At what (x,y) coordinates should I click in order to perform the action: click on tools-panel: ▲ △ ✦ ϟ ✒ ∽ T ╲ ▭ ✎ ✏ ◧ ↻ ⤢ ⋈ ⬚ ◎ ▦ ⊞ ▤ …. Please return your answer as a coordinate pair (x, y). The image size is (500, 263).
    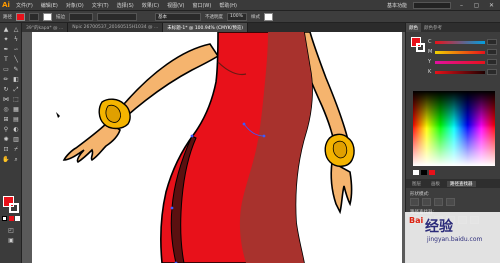
    Looking at the image, I should click on (11, 143).